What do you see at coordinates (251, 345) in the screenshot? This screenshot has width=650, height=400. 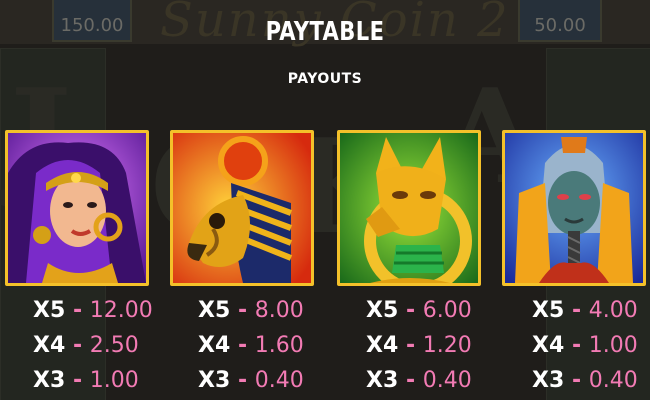 I see `payout-row: X4 - 1.60` at bounding box center [251, 345].